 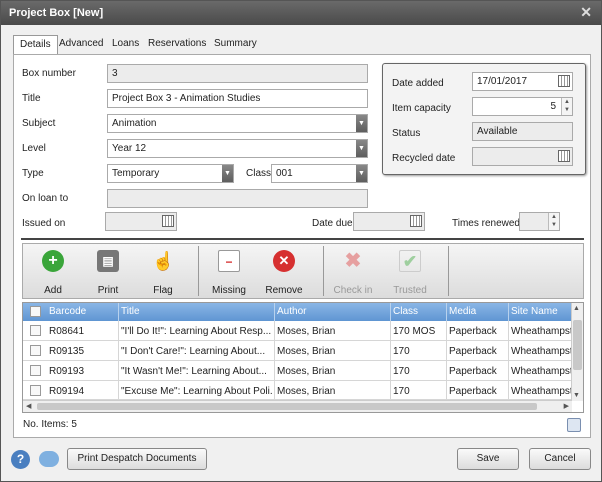 What do you see at coordinates (170, 173) in the screenshot?
I see `type-select: Temporary ▼` at bounding box center [170, 173].